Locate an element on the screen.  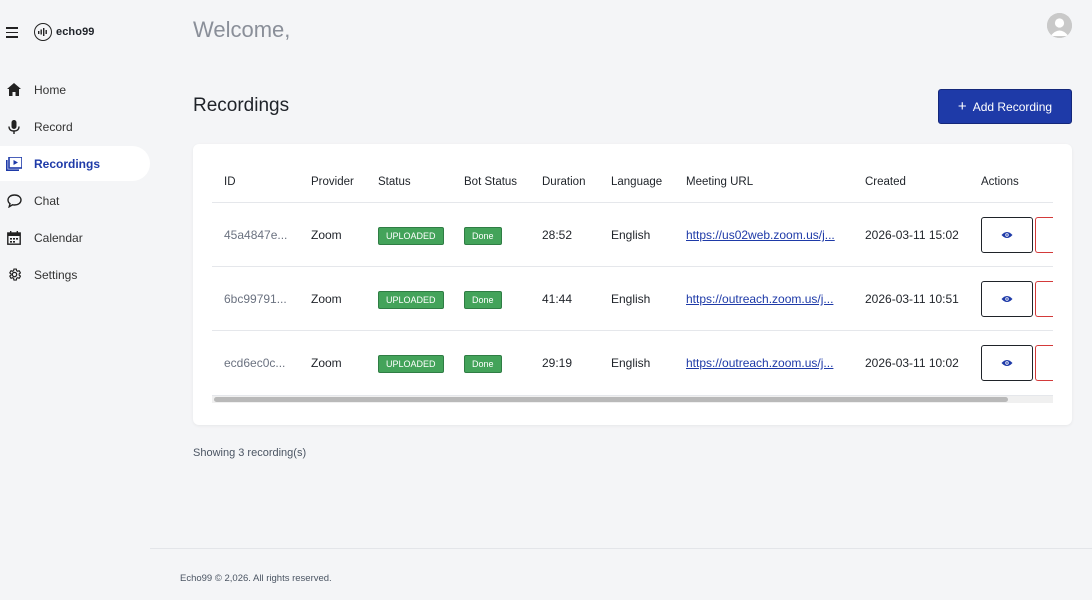
column-header-language: Language is located at coordinates (637, 182).